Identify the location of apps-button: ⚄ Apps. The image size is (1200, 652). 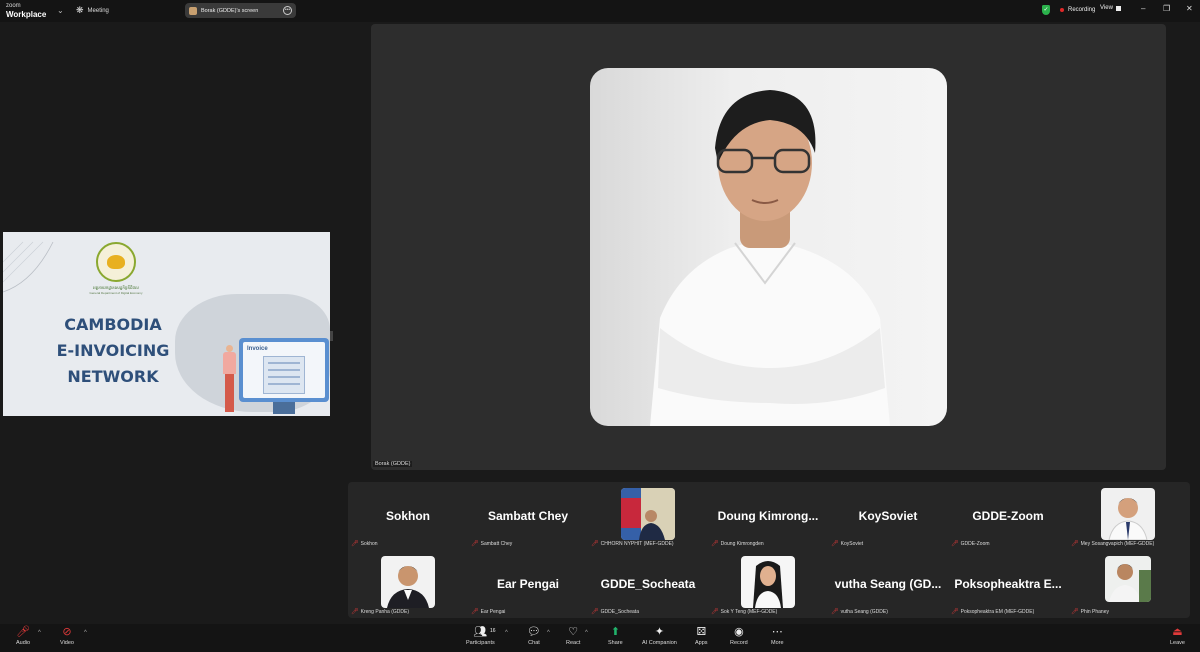
(701, 636).